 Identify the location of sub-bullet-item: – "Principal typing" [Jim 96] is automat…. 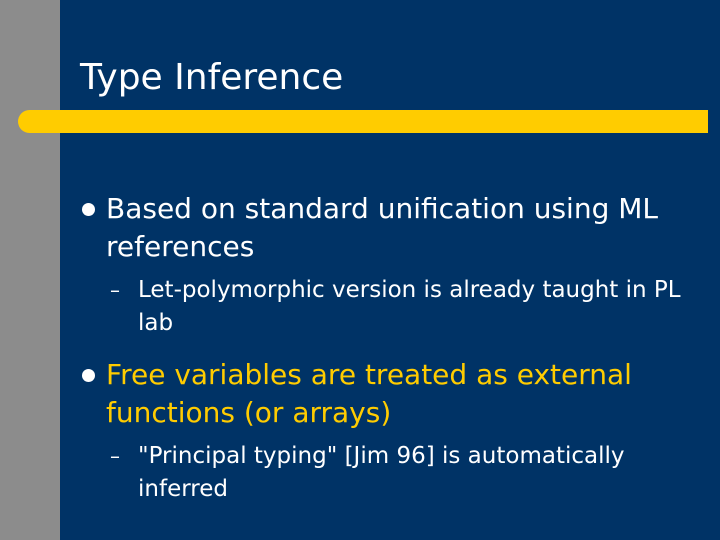
(390, 473).